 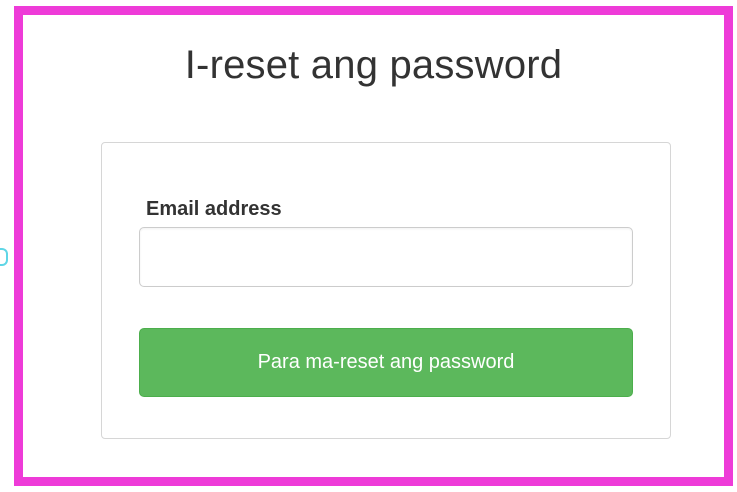 What do you see at coordinates (214, 209) in the screenshot?
I see `email-label: Email address` at bounding box center [214, 209].